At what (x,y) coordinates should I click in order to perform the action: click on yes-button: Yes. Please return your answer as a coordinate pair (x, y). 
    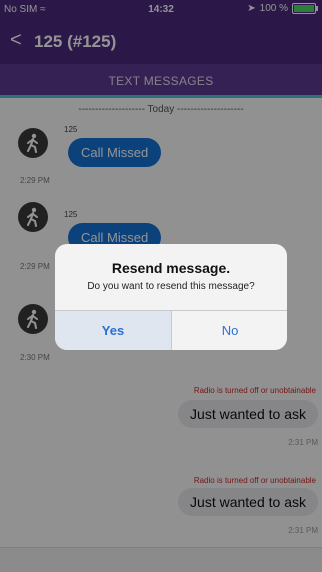
    Looking at the image, I should click on (113, 330).